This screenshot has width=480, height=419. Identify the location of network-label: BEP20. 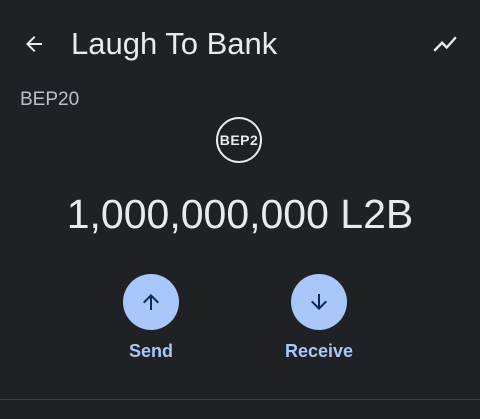
(50, 99).